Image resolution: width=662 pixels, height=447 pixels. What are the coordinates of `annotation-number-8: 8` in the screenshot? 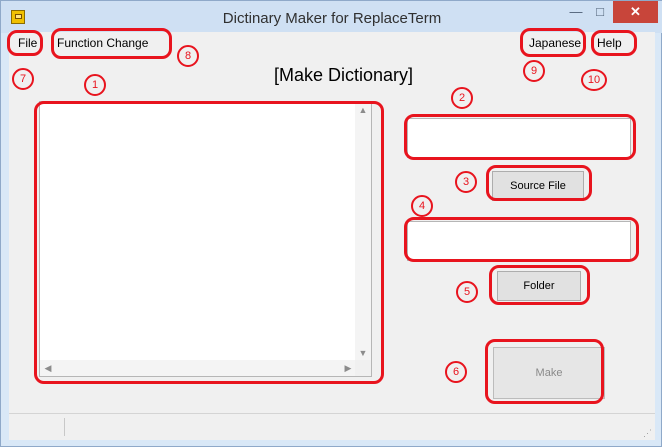 It's located at (188, 56).